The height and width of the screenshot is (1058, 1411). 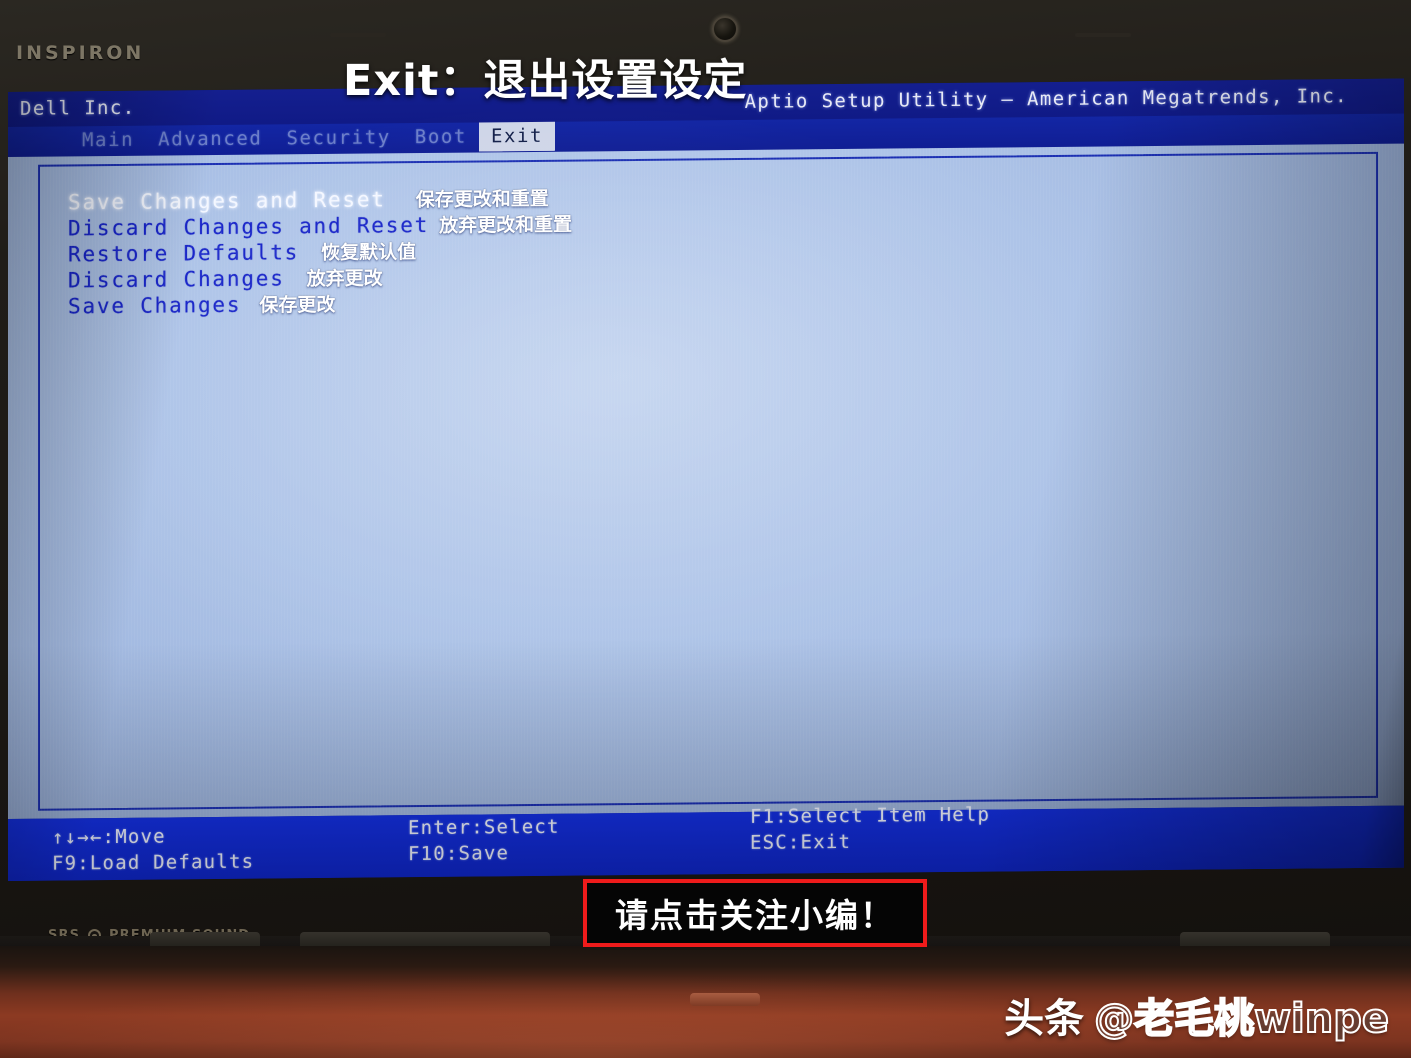 I want to click on help-column-misc: F1:Select Item Help ESC:Exit, so click(x=870, y=829).